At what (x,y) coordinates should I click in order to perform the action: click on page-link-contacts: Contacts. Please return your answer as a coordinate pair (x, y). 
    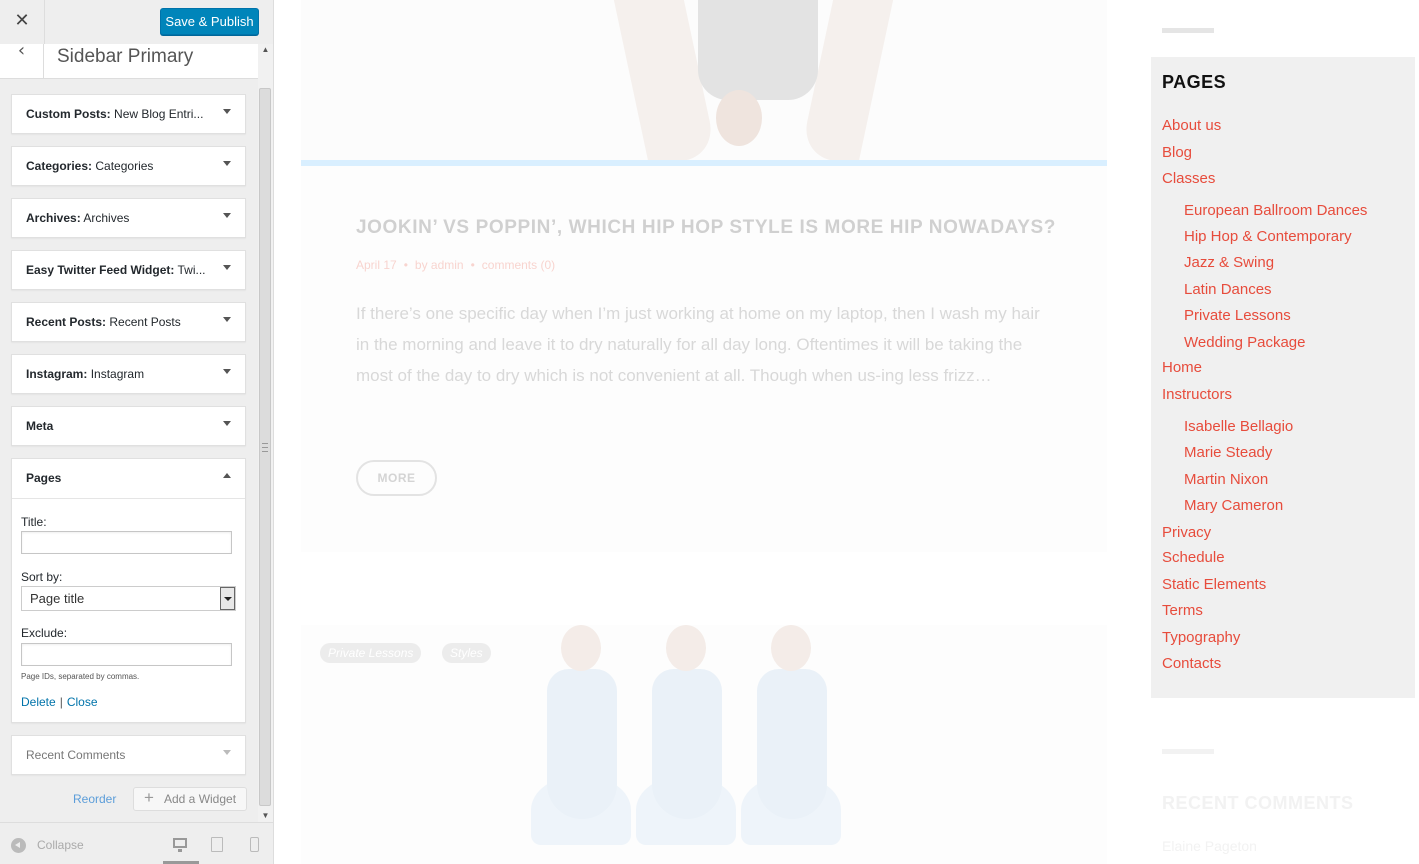
    Looking at the image, I should click on (1191, 663).